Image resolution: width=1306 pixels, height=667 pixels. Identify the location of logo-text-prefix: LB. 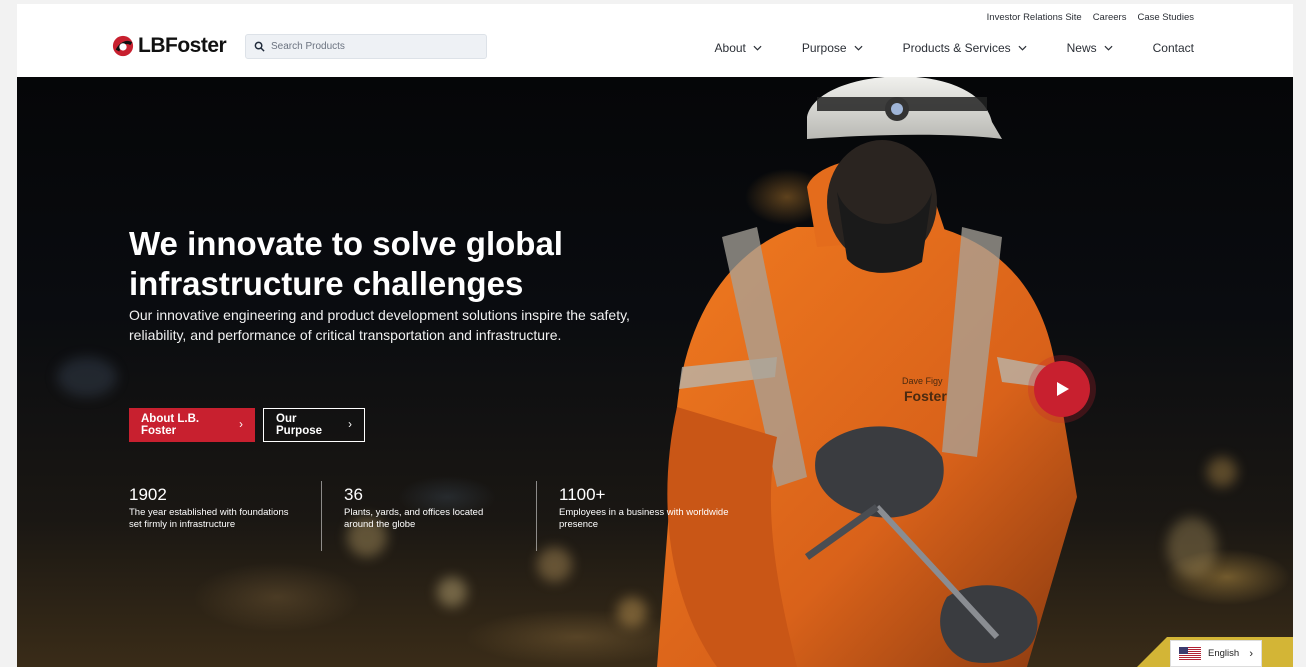
(152, 45).